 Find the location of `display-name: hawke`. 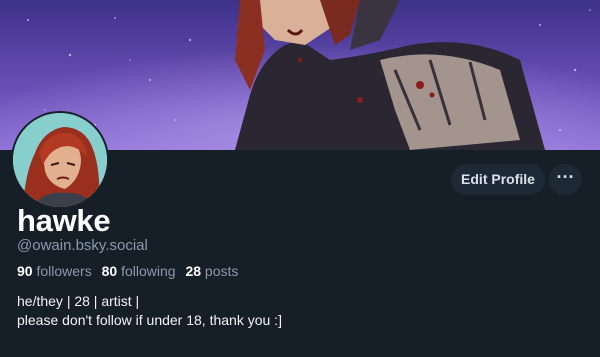

display-name: hawke is located at coordinates (64, 220).